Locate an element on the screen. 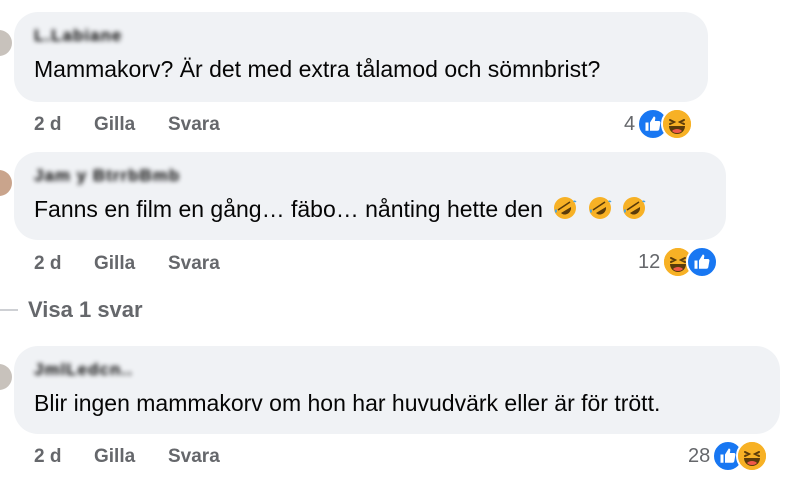  view-replies-link: Visa 1 svar is located at coordinates (71, 310).